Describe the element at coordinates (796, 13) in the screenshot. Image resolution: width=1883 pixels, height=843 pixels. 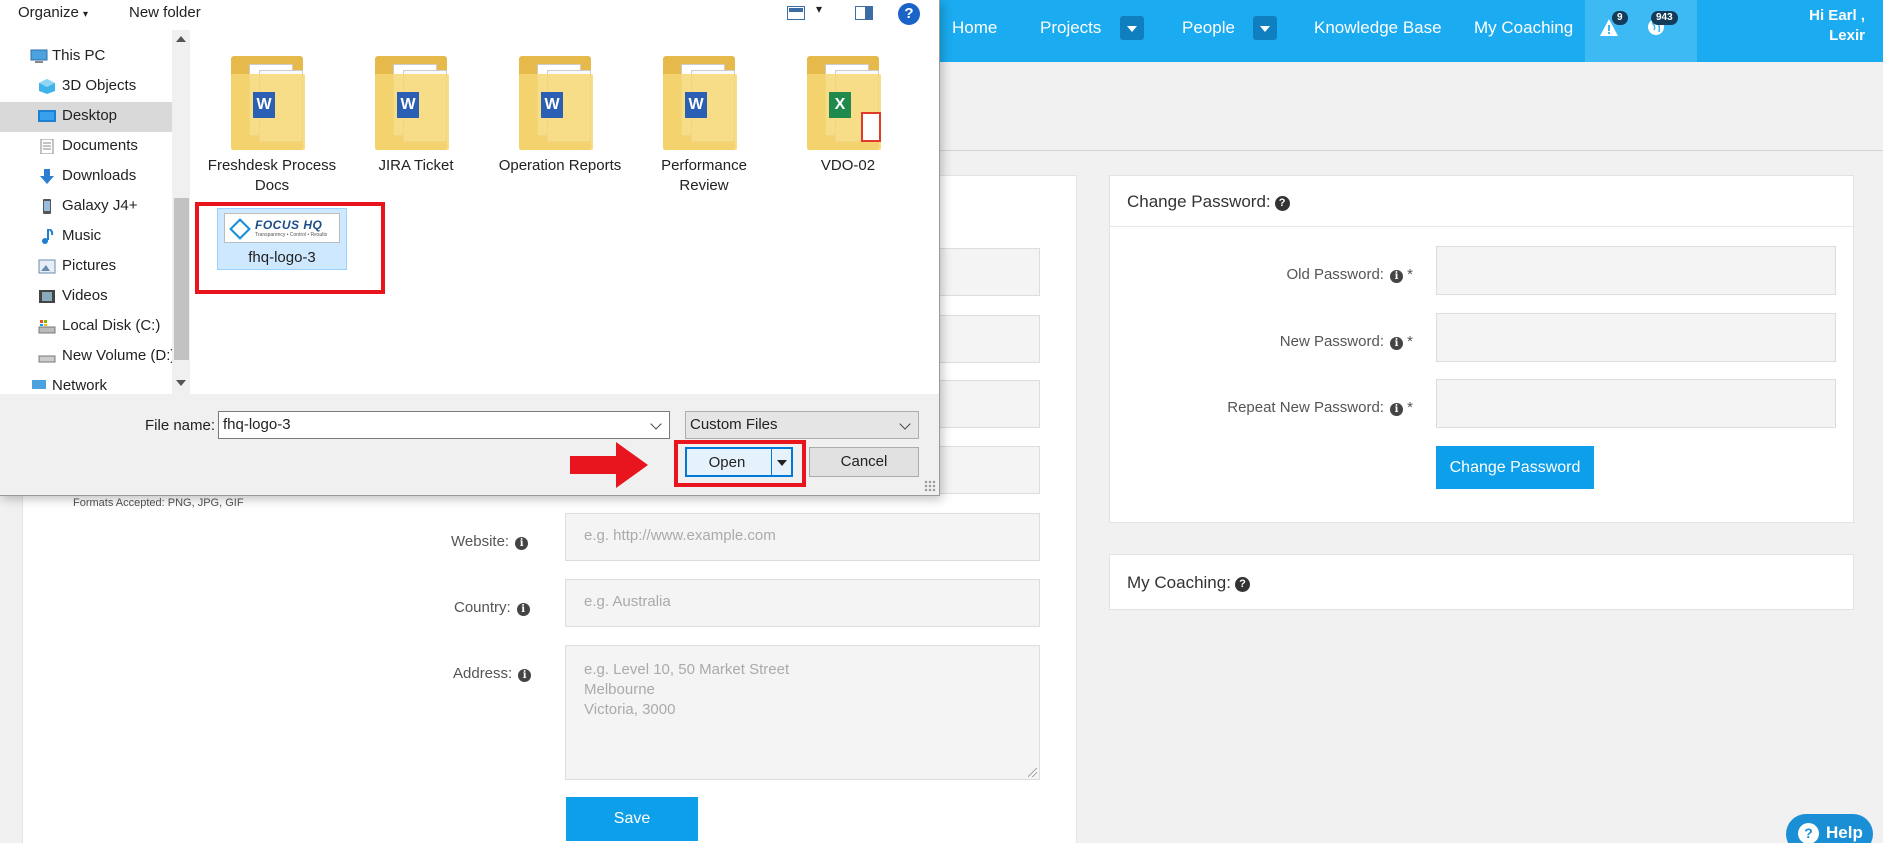
I see `view-options-icon` at that location.